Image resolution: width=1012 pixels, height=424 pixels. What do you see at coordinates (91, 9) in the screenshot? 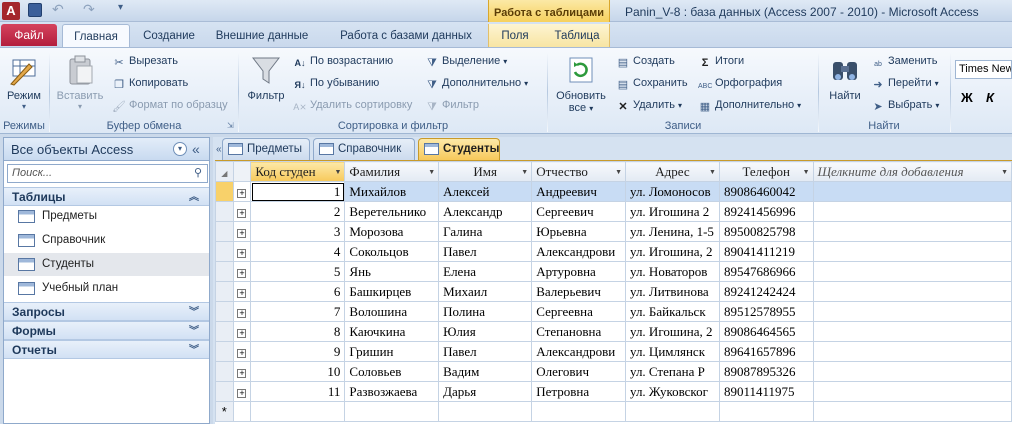
I see `redo-icon: ↷` at bounding box center [91, 9].